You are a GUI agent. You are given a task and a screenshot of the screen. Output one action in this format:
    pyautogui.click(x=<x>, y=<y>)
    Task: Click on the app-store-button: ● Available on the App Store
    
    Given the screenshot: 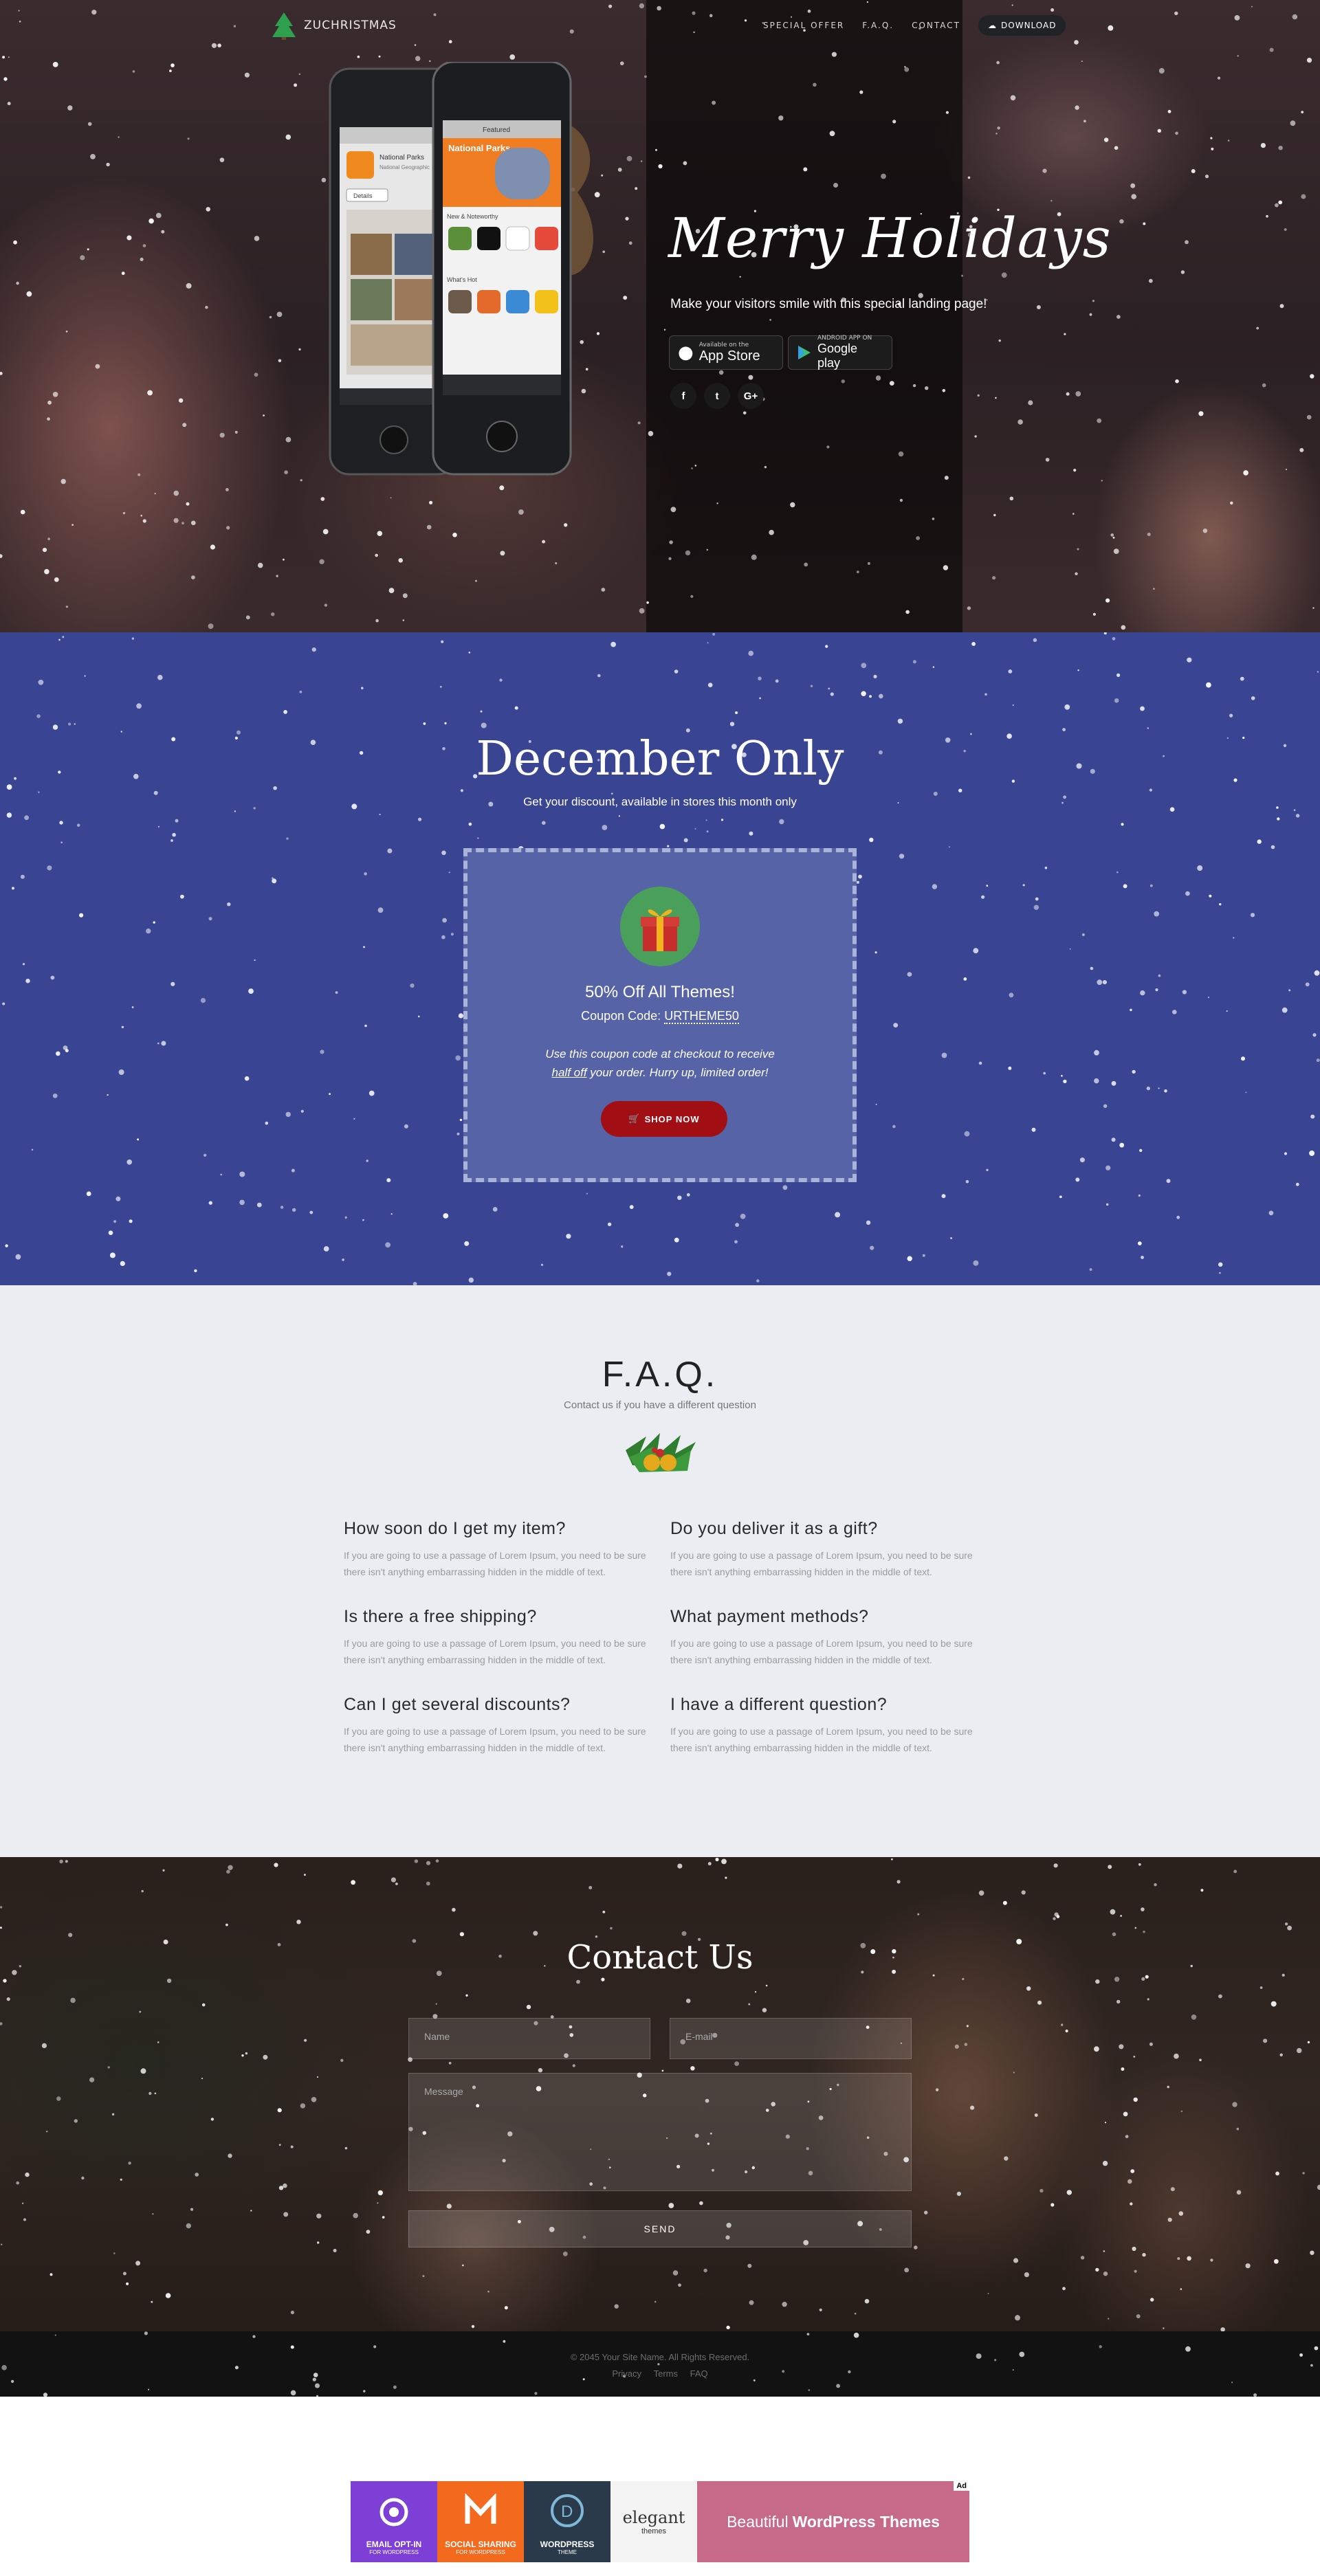 What is the action you would take?
    pyautogui.click(x=726, y=352)
    